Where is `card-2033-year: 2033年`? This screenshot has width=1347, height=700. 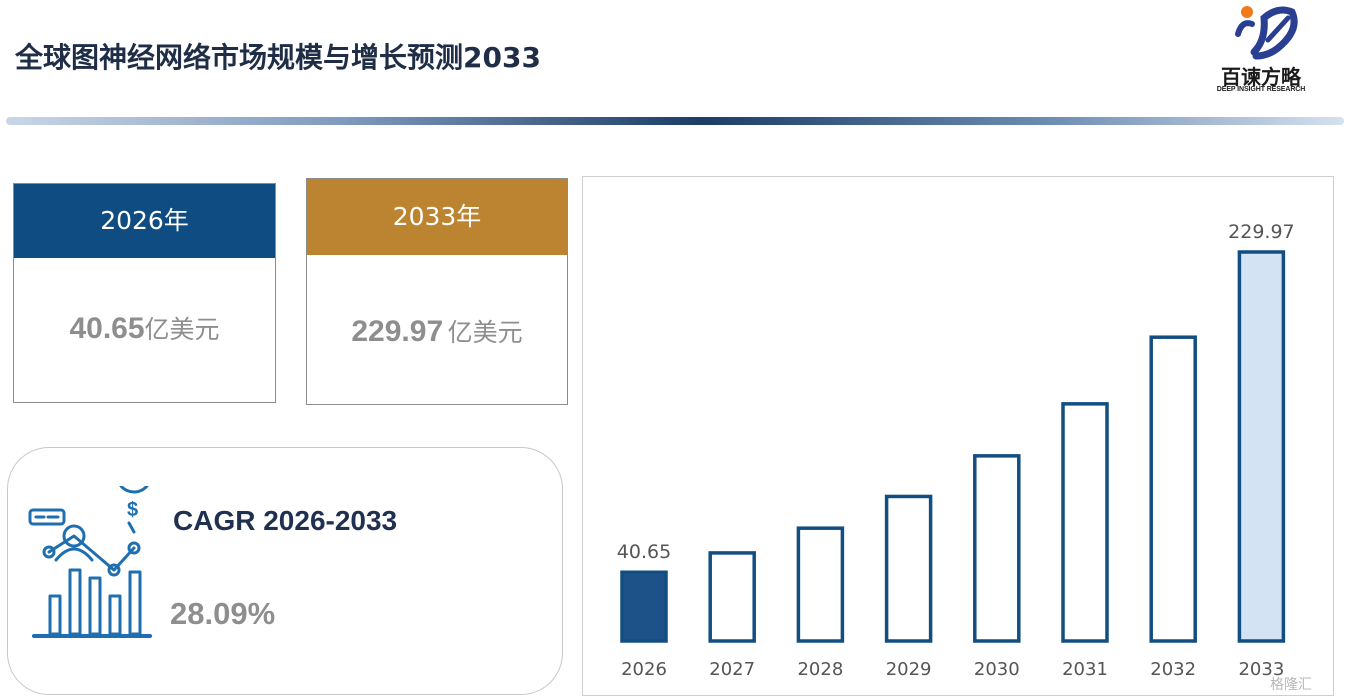
card-2033-year: 2033年 is located at coordinates (437, 216).